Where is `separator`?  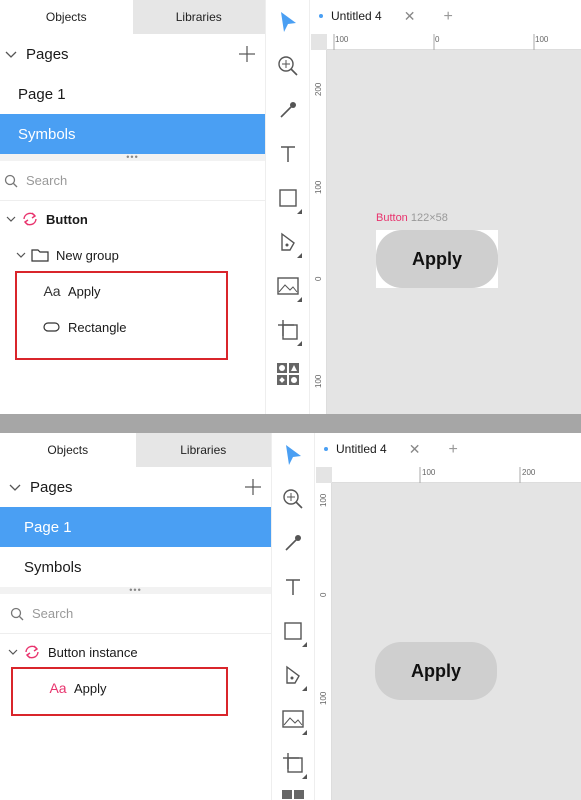
separator is located at coordinates (290, 423).